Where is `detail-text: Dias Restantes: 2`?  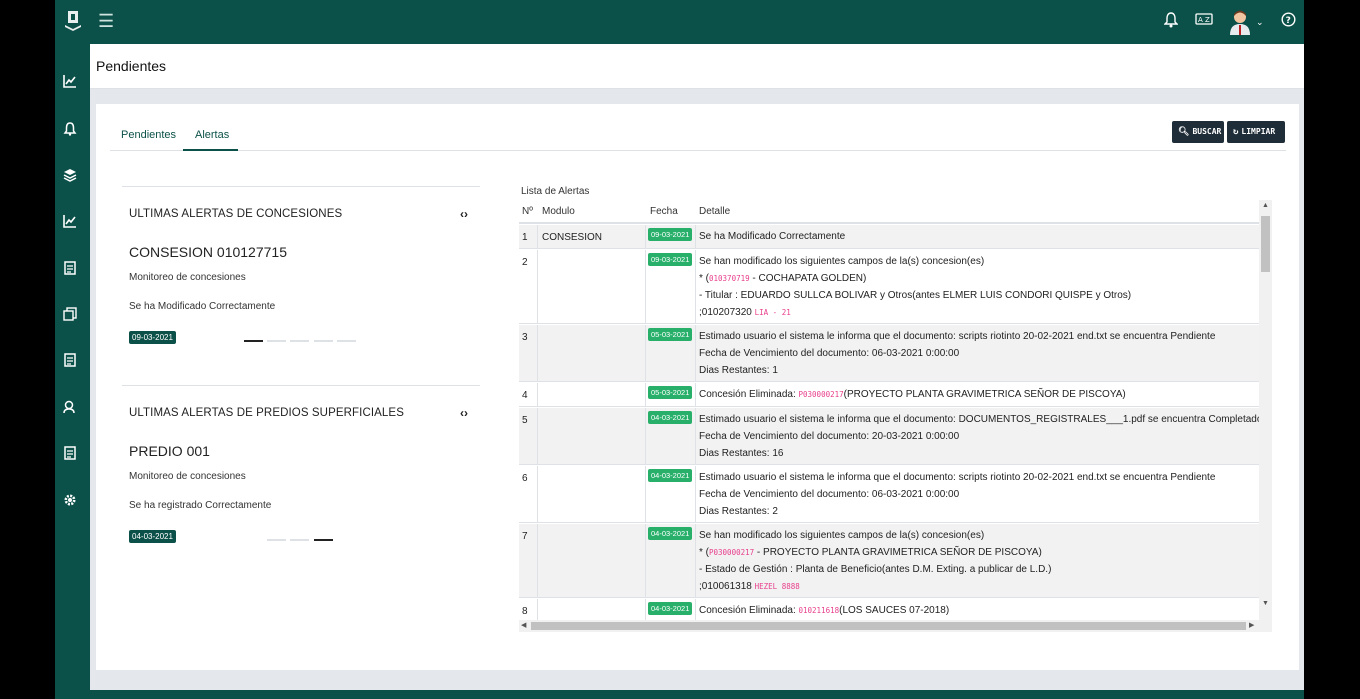 detail-text: Dias Restantes: 2 is located at coordinates (738, 511).